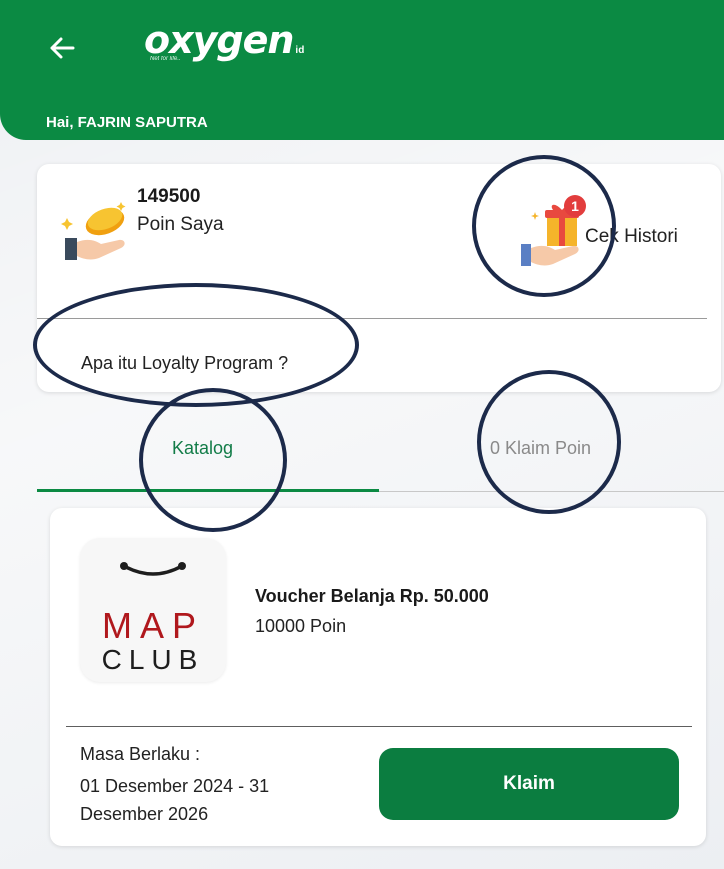 The height and width of the screenshot is (869, 724). Describe the element at coordinates (379, 726) in the screenshot. I see `voucher-divider` at that location.